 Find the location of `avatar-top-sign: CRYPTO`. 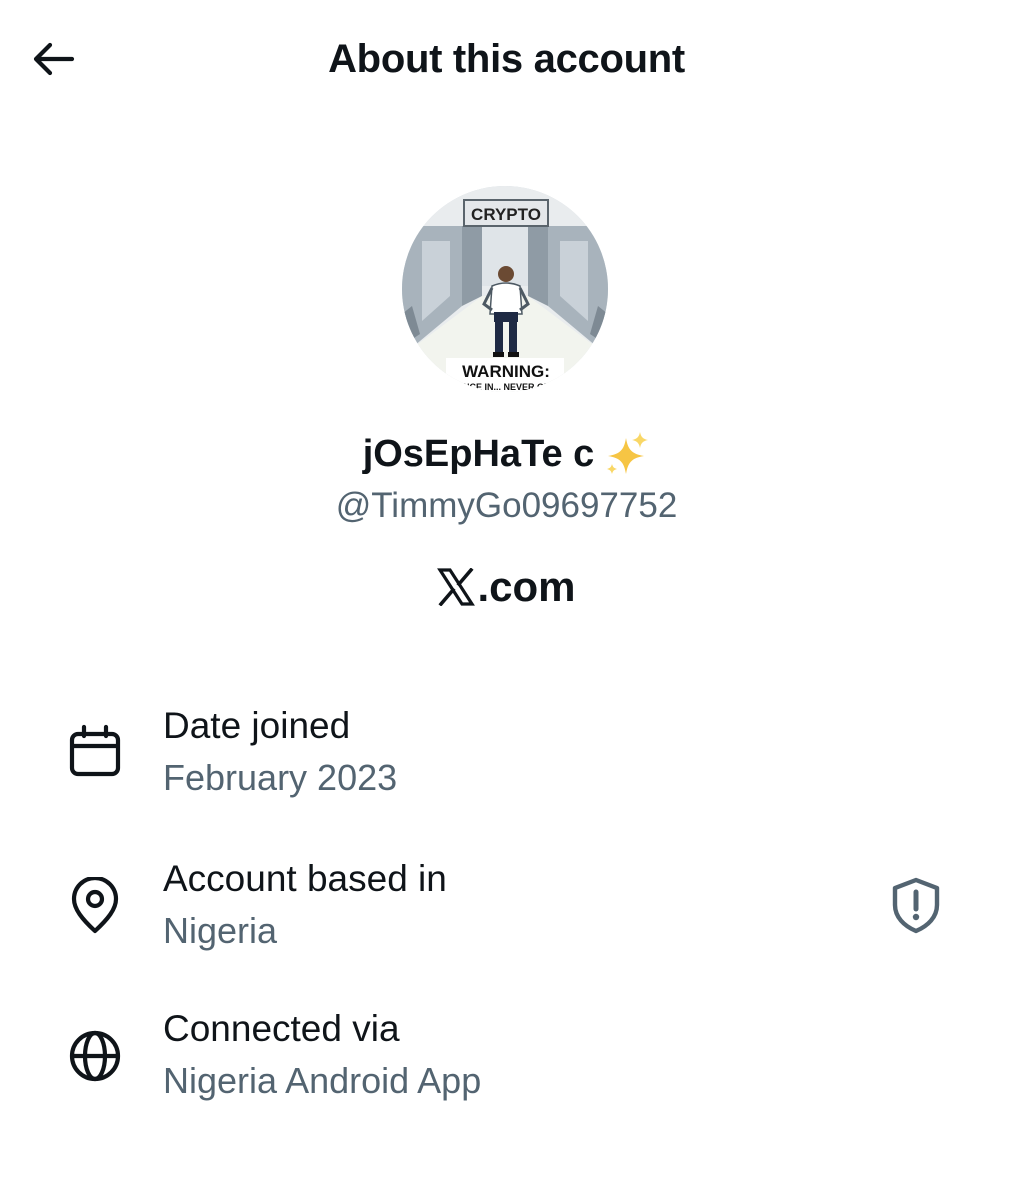

avatar-top-sign: CRYPTO is located at coordinates (506, 214).